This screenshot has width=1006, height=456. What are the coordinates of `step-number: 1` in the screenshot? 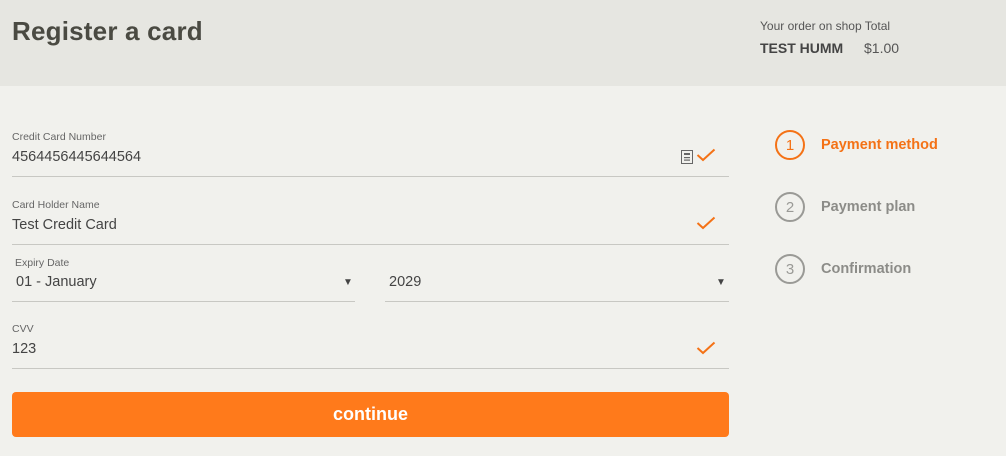 It's located at (790, 145).